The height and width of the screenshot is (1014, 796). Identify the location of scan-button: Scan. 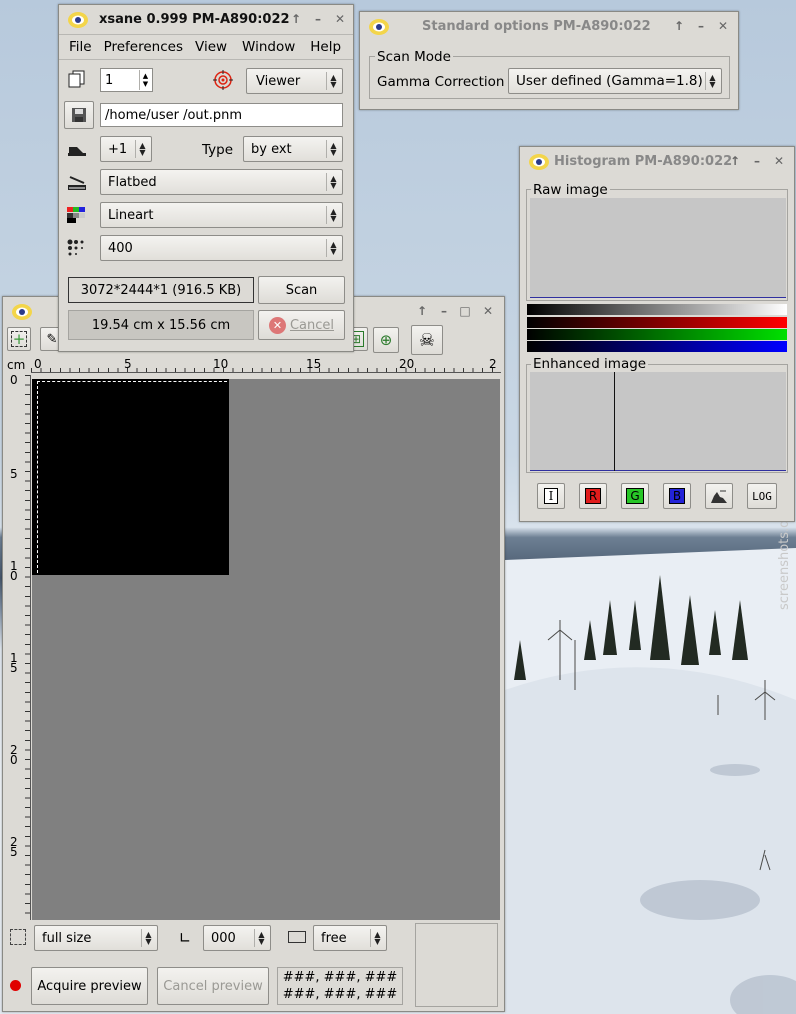
(301, 290).